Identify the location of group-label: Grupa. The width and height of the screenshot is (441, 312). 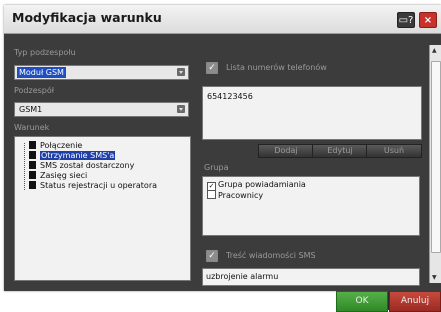
(216, 167).